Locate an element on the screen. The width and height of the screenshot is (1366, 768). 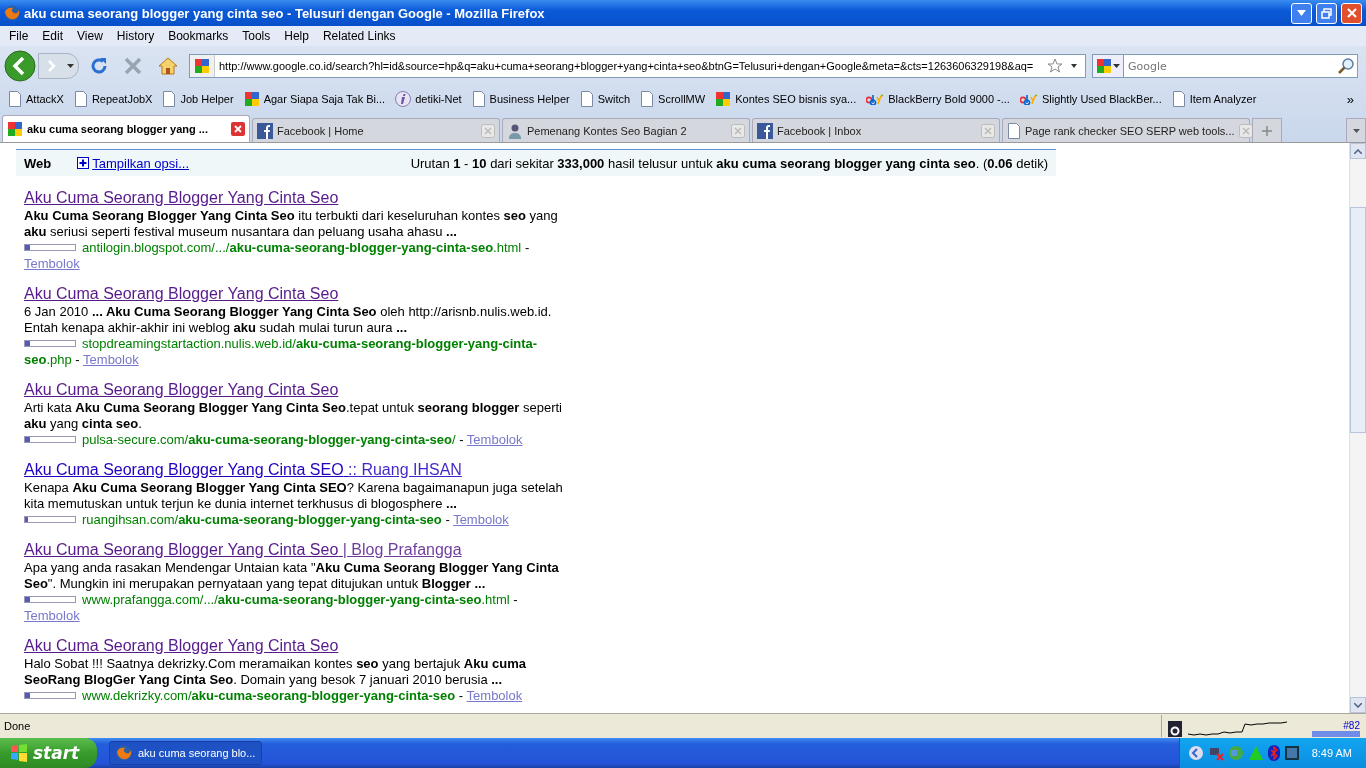
result-url-line: www.prafangga.com/.../aku-cuma-seorang-blogger-yang-cinta-seo.html - Tembolok is located at coordinates (271, 607).